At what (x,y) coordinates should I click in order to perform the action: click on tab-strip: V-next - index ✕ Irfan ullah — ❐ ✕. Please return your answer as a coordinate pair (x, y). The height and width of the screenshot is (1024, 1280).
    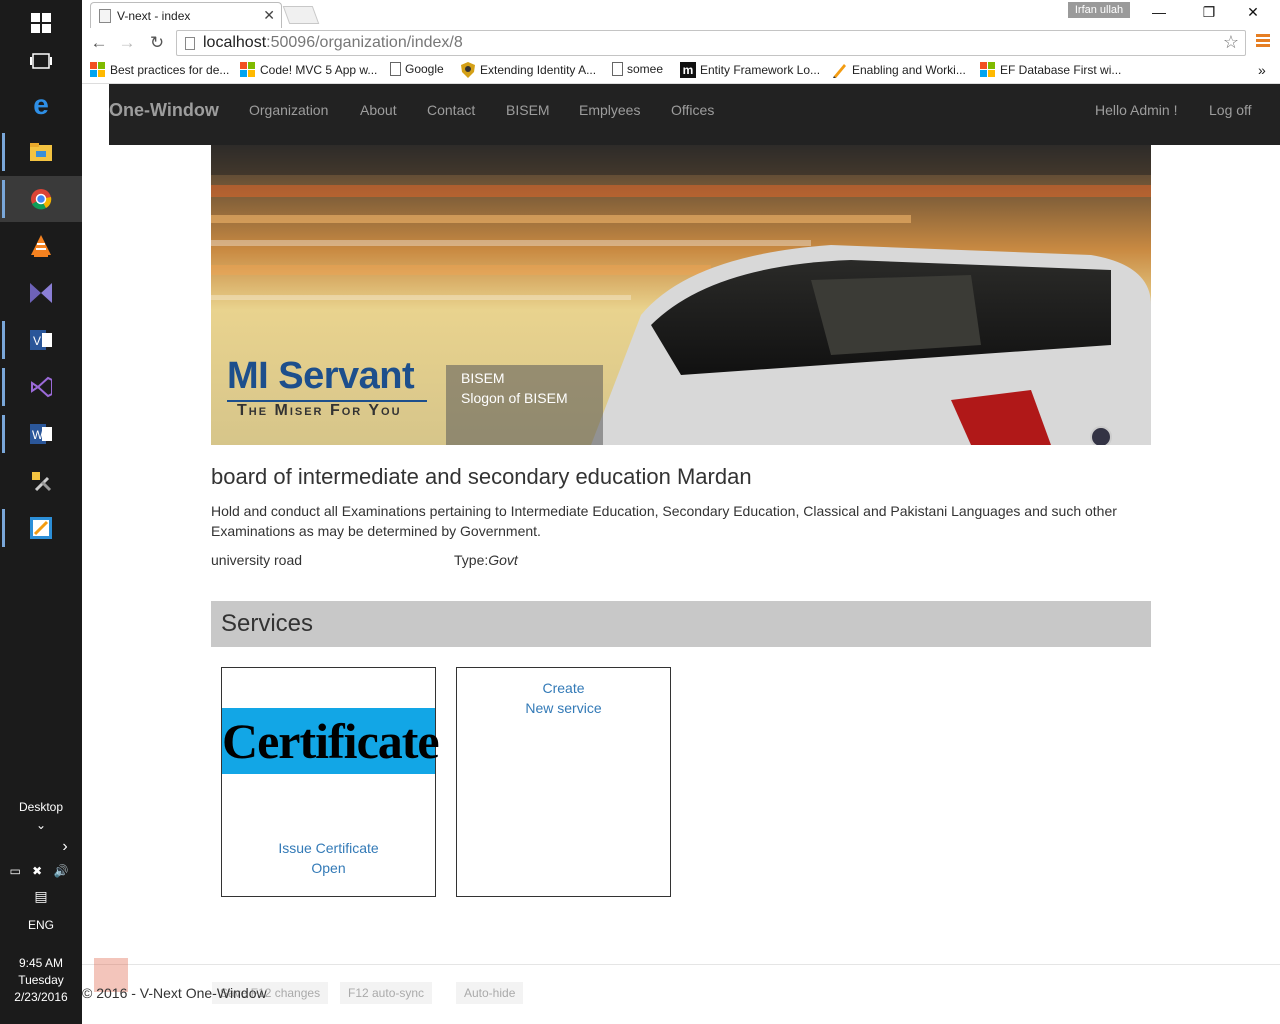
    Looking at the image, I should click on (681, 14).